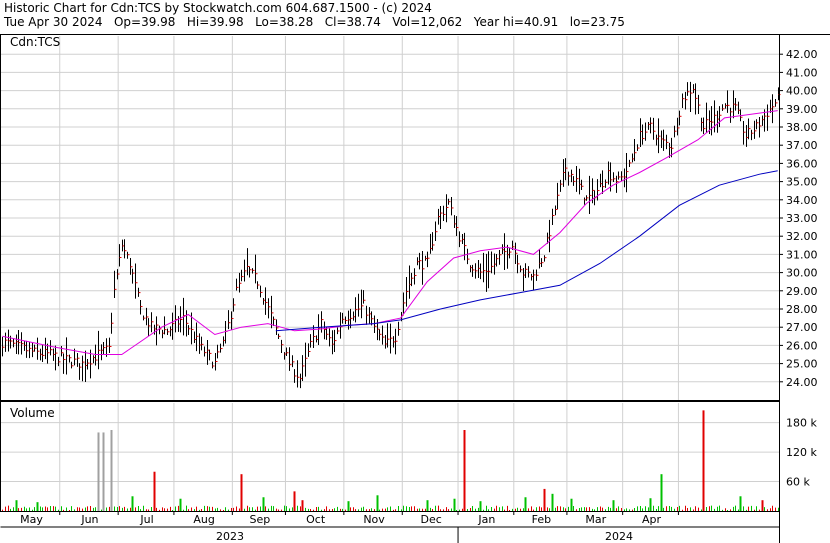  What do you see at coordinates (486, 519) in the screenshot?
I see `month-label: Jan` at bounding box center [486, 519].